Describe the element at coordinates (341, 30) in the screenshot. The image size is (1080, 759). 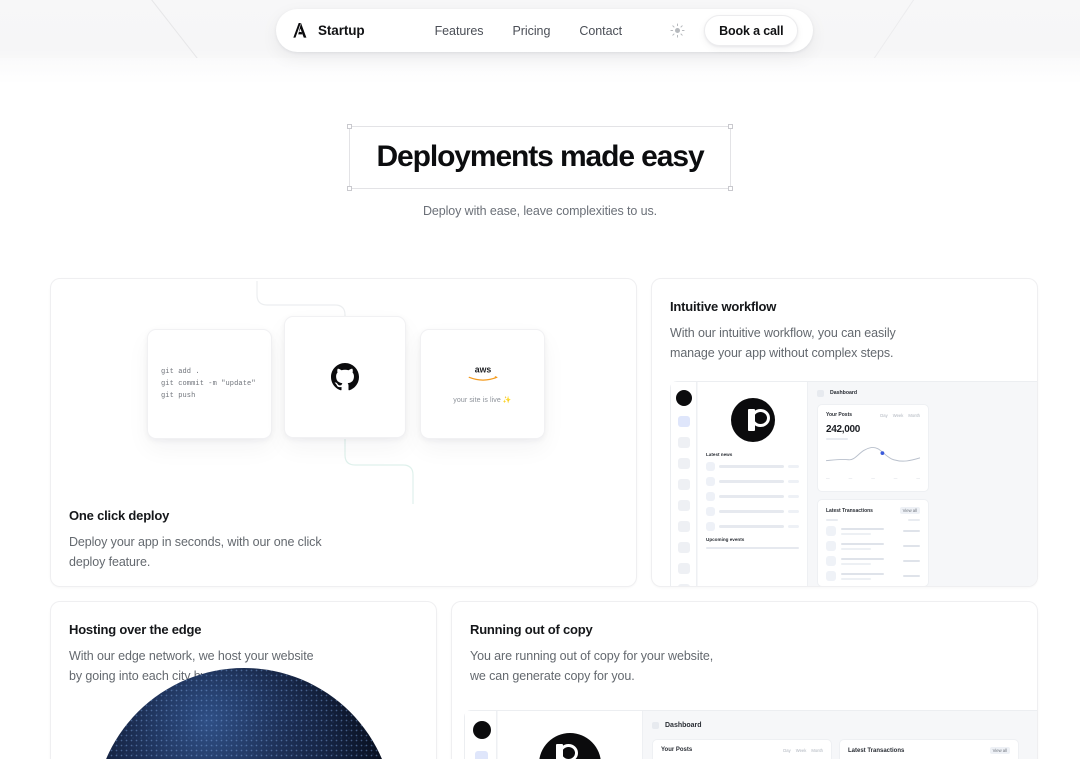
I see `brand-name: Startup` at that location.